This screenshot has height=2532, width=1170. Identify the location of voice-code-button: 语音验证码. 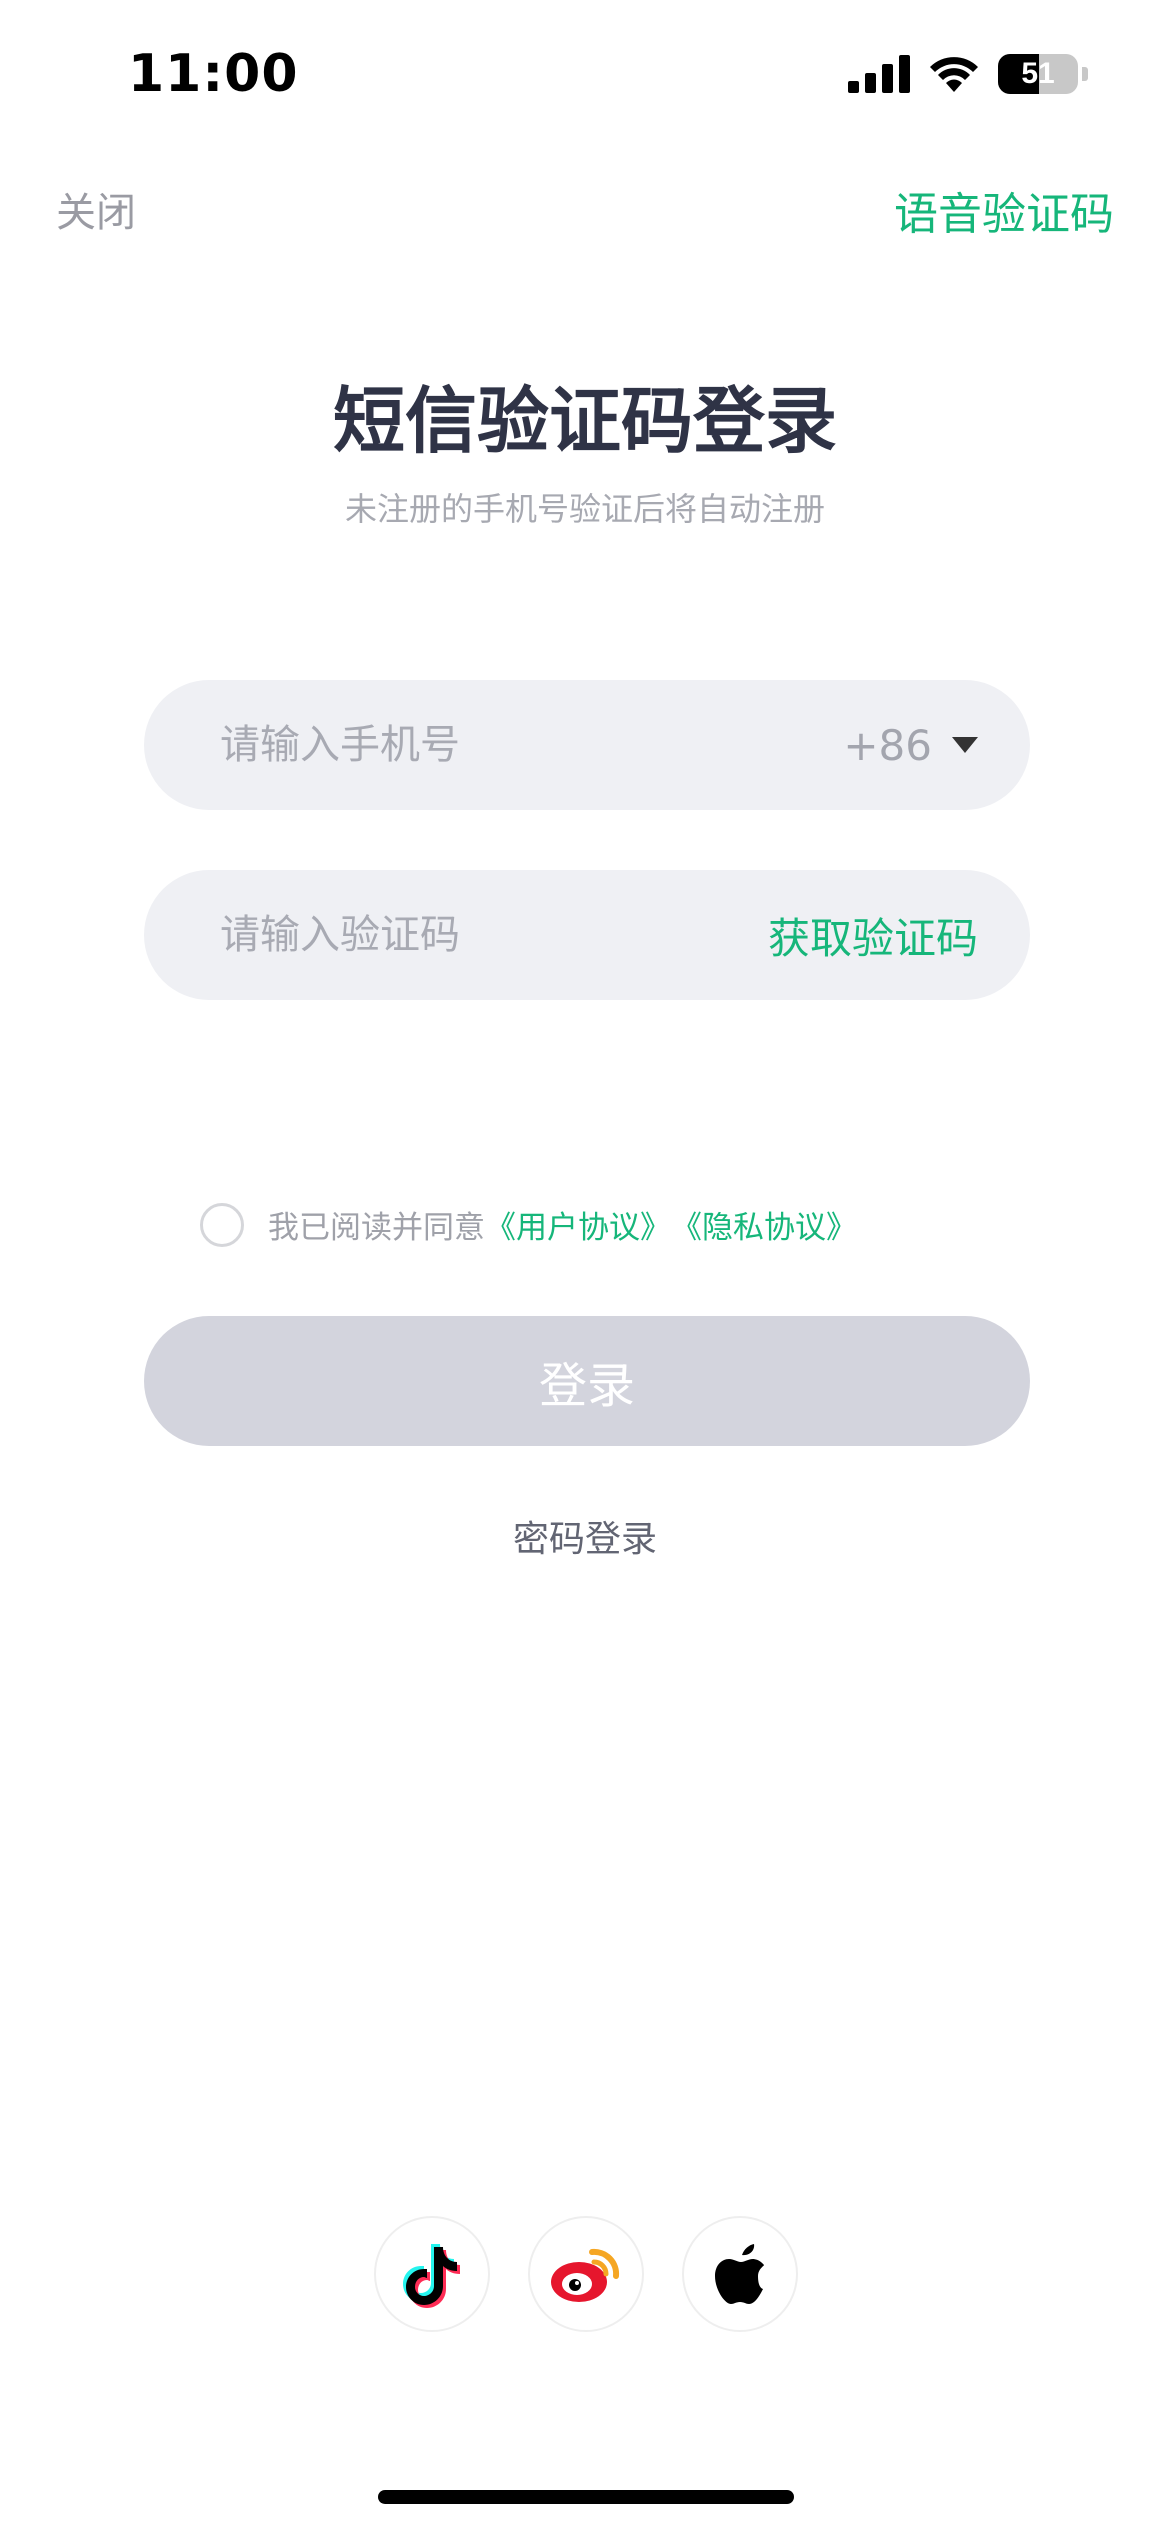
(1004, 210).